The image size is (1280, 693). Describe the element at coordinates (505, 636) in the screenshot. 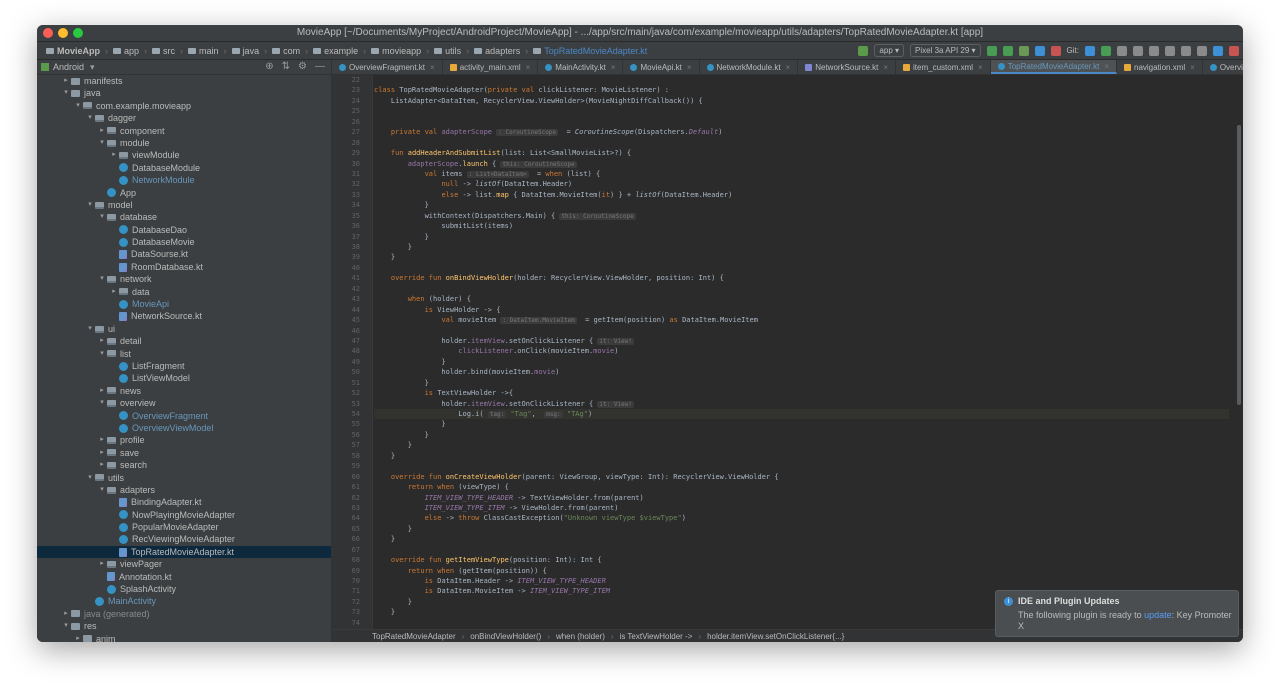

I see `editor-breadcrumb-item: onBindViewHolder()` at that location.